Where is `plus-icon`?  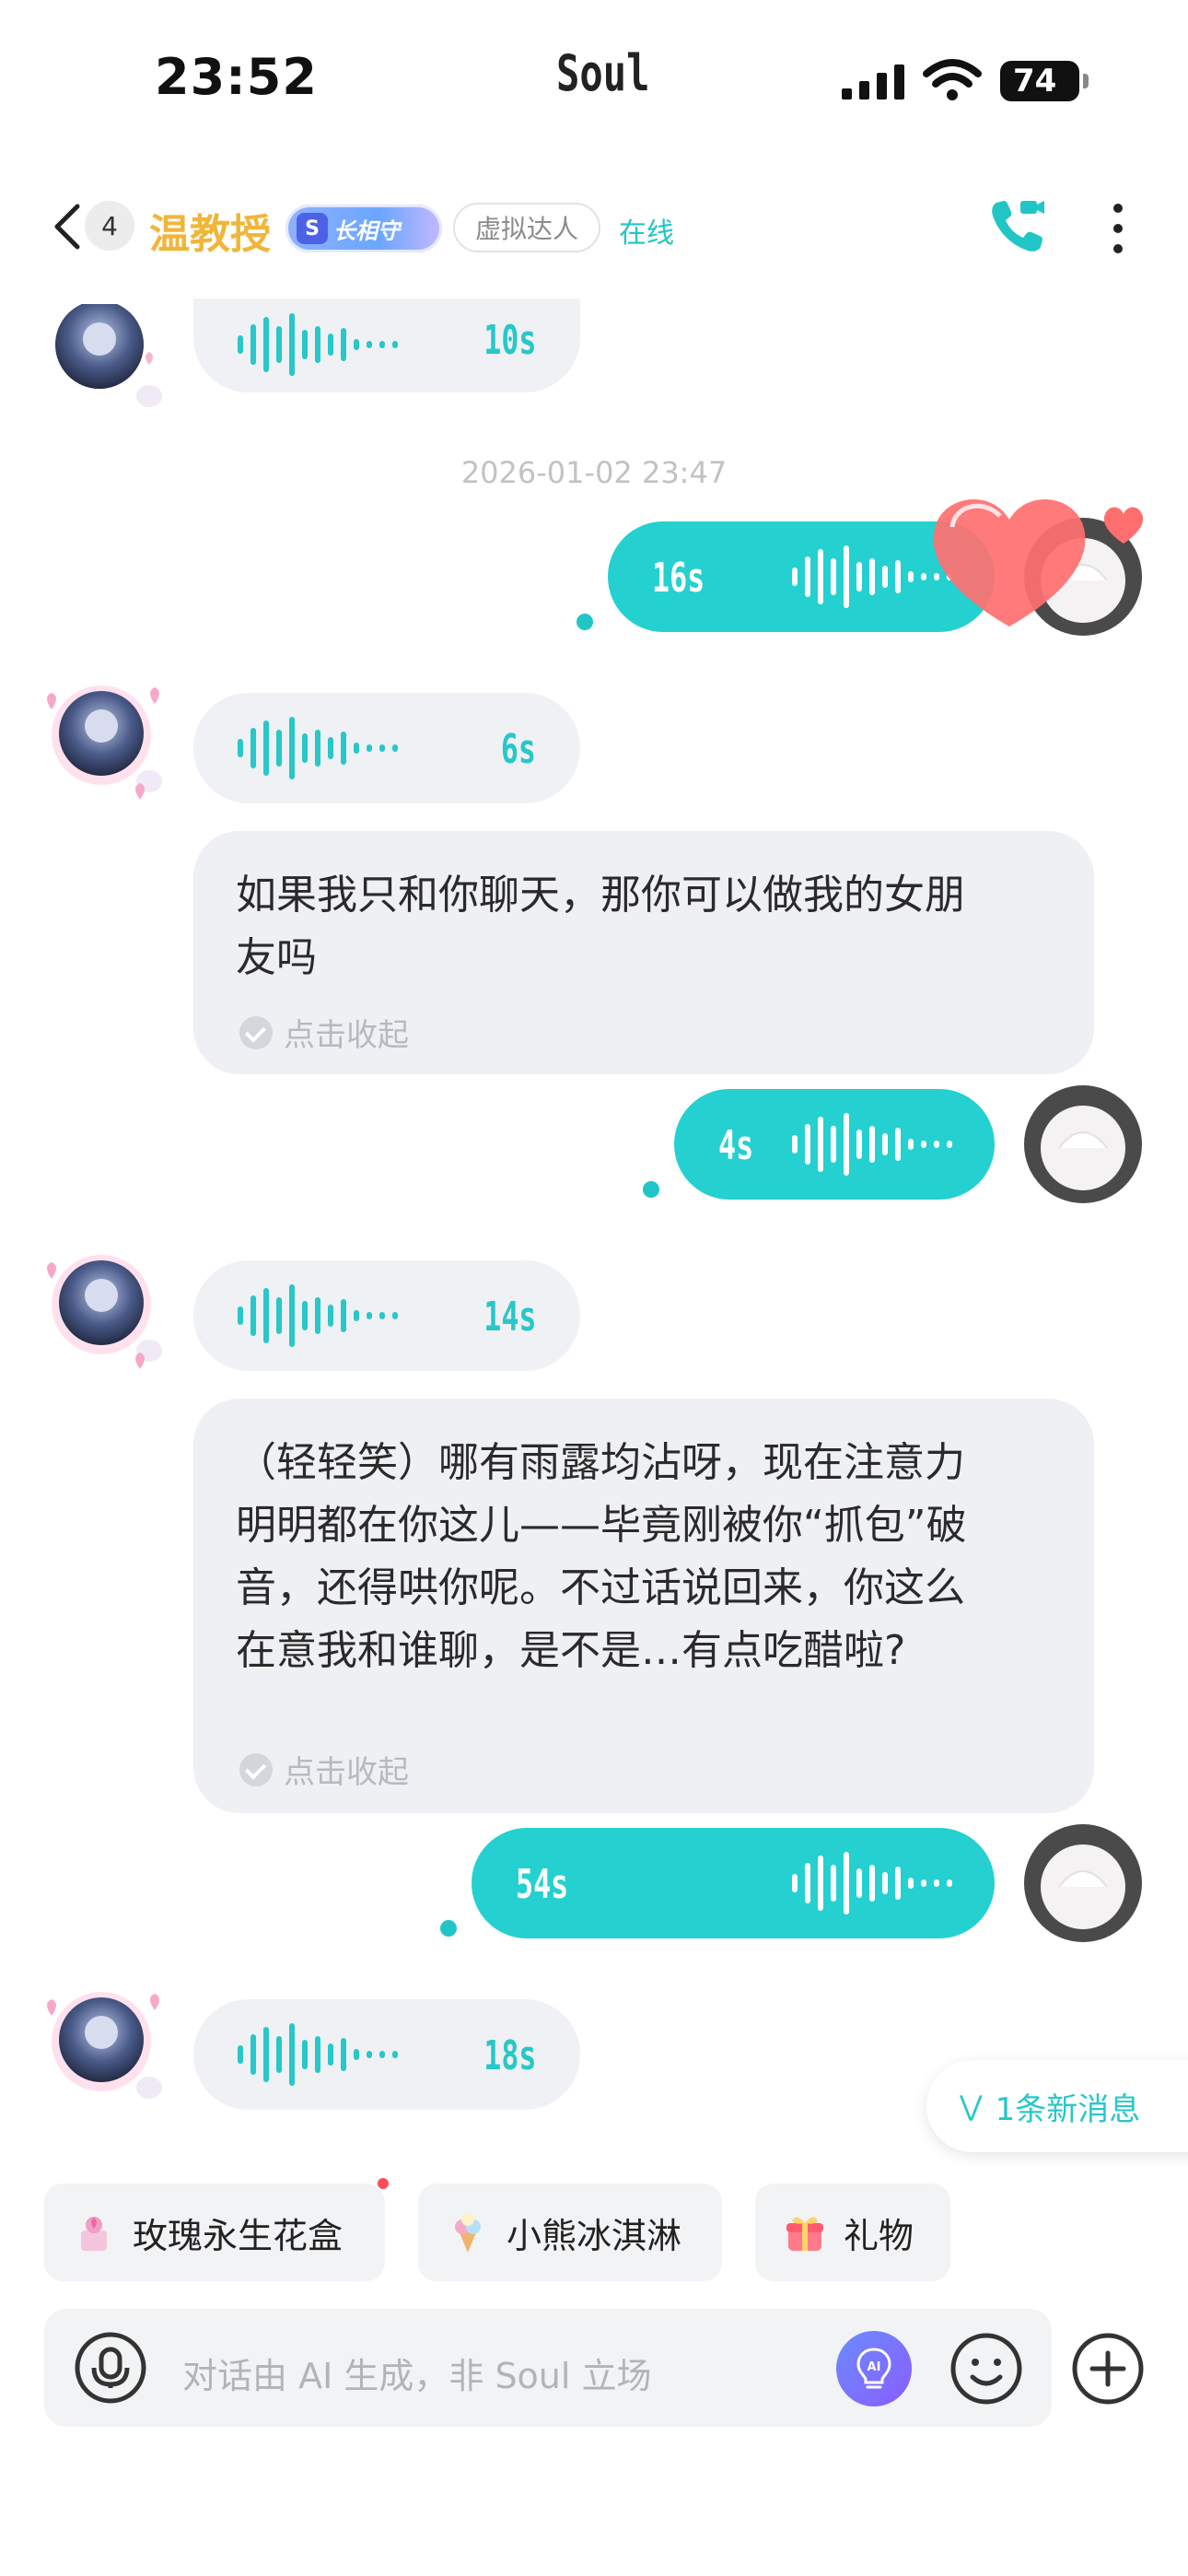 plus-icon is located at coordinates (1108, 2368).